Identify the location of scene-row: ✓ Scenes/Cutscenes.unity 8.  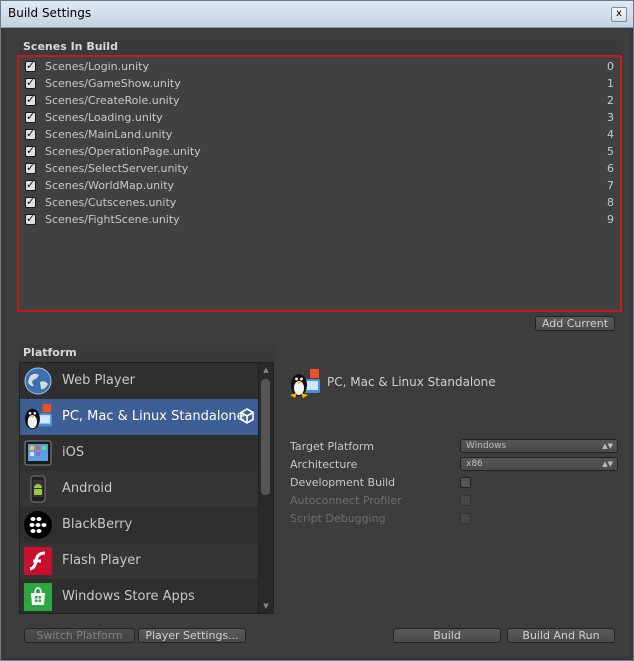
(320, 203).